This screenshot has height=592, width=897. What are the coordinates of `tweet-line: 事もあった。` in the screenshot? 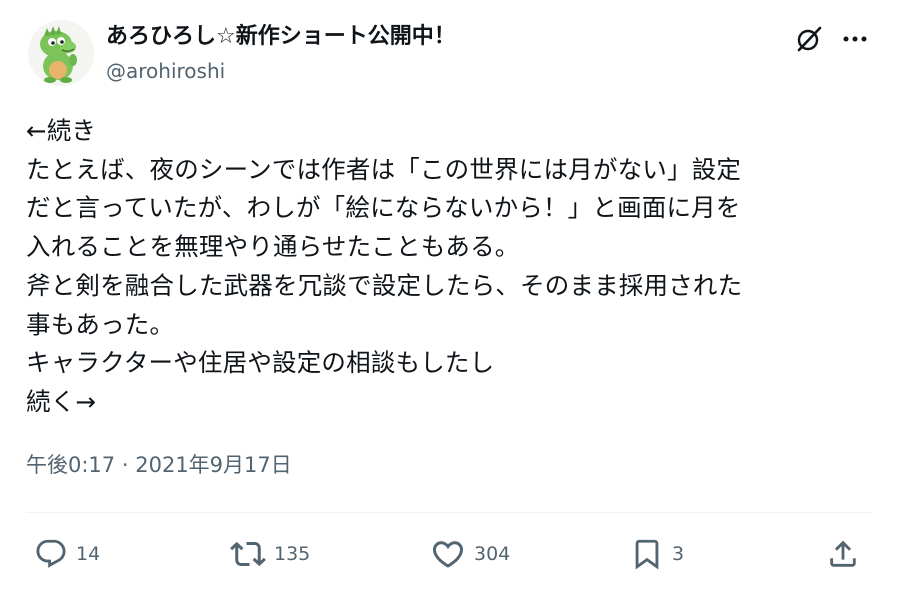 It's located at (100, 324).